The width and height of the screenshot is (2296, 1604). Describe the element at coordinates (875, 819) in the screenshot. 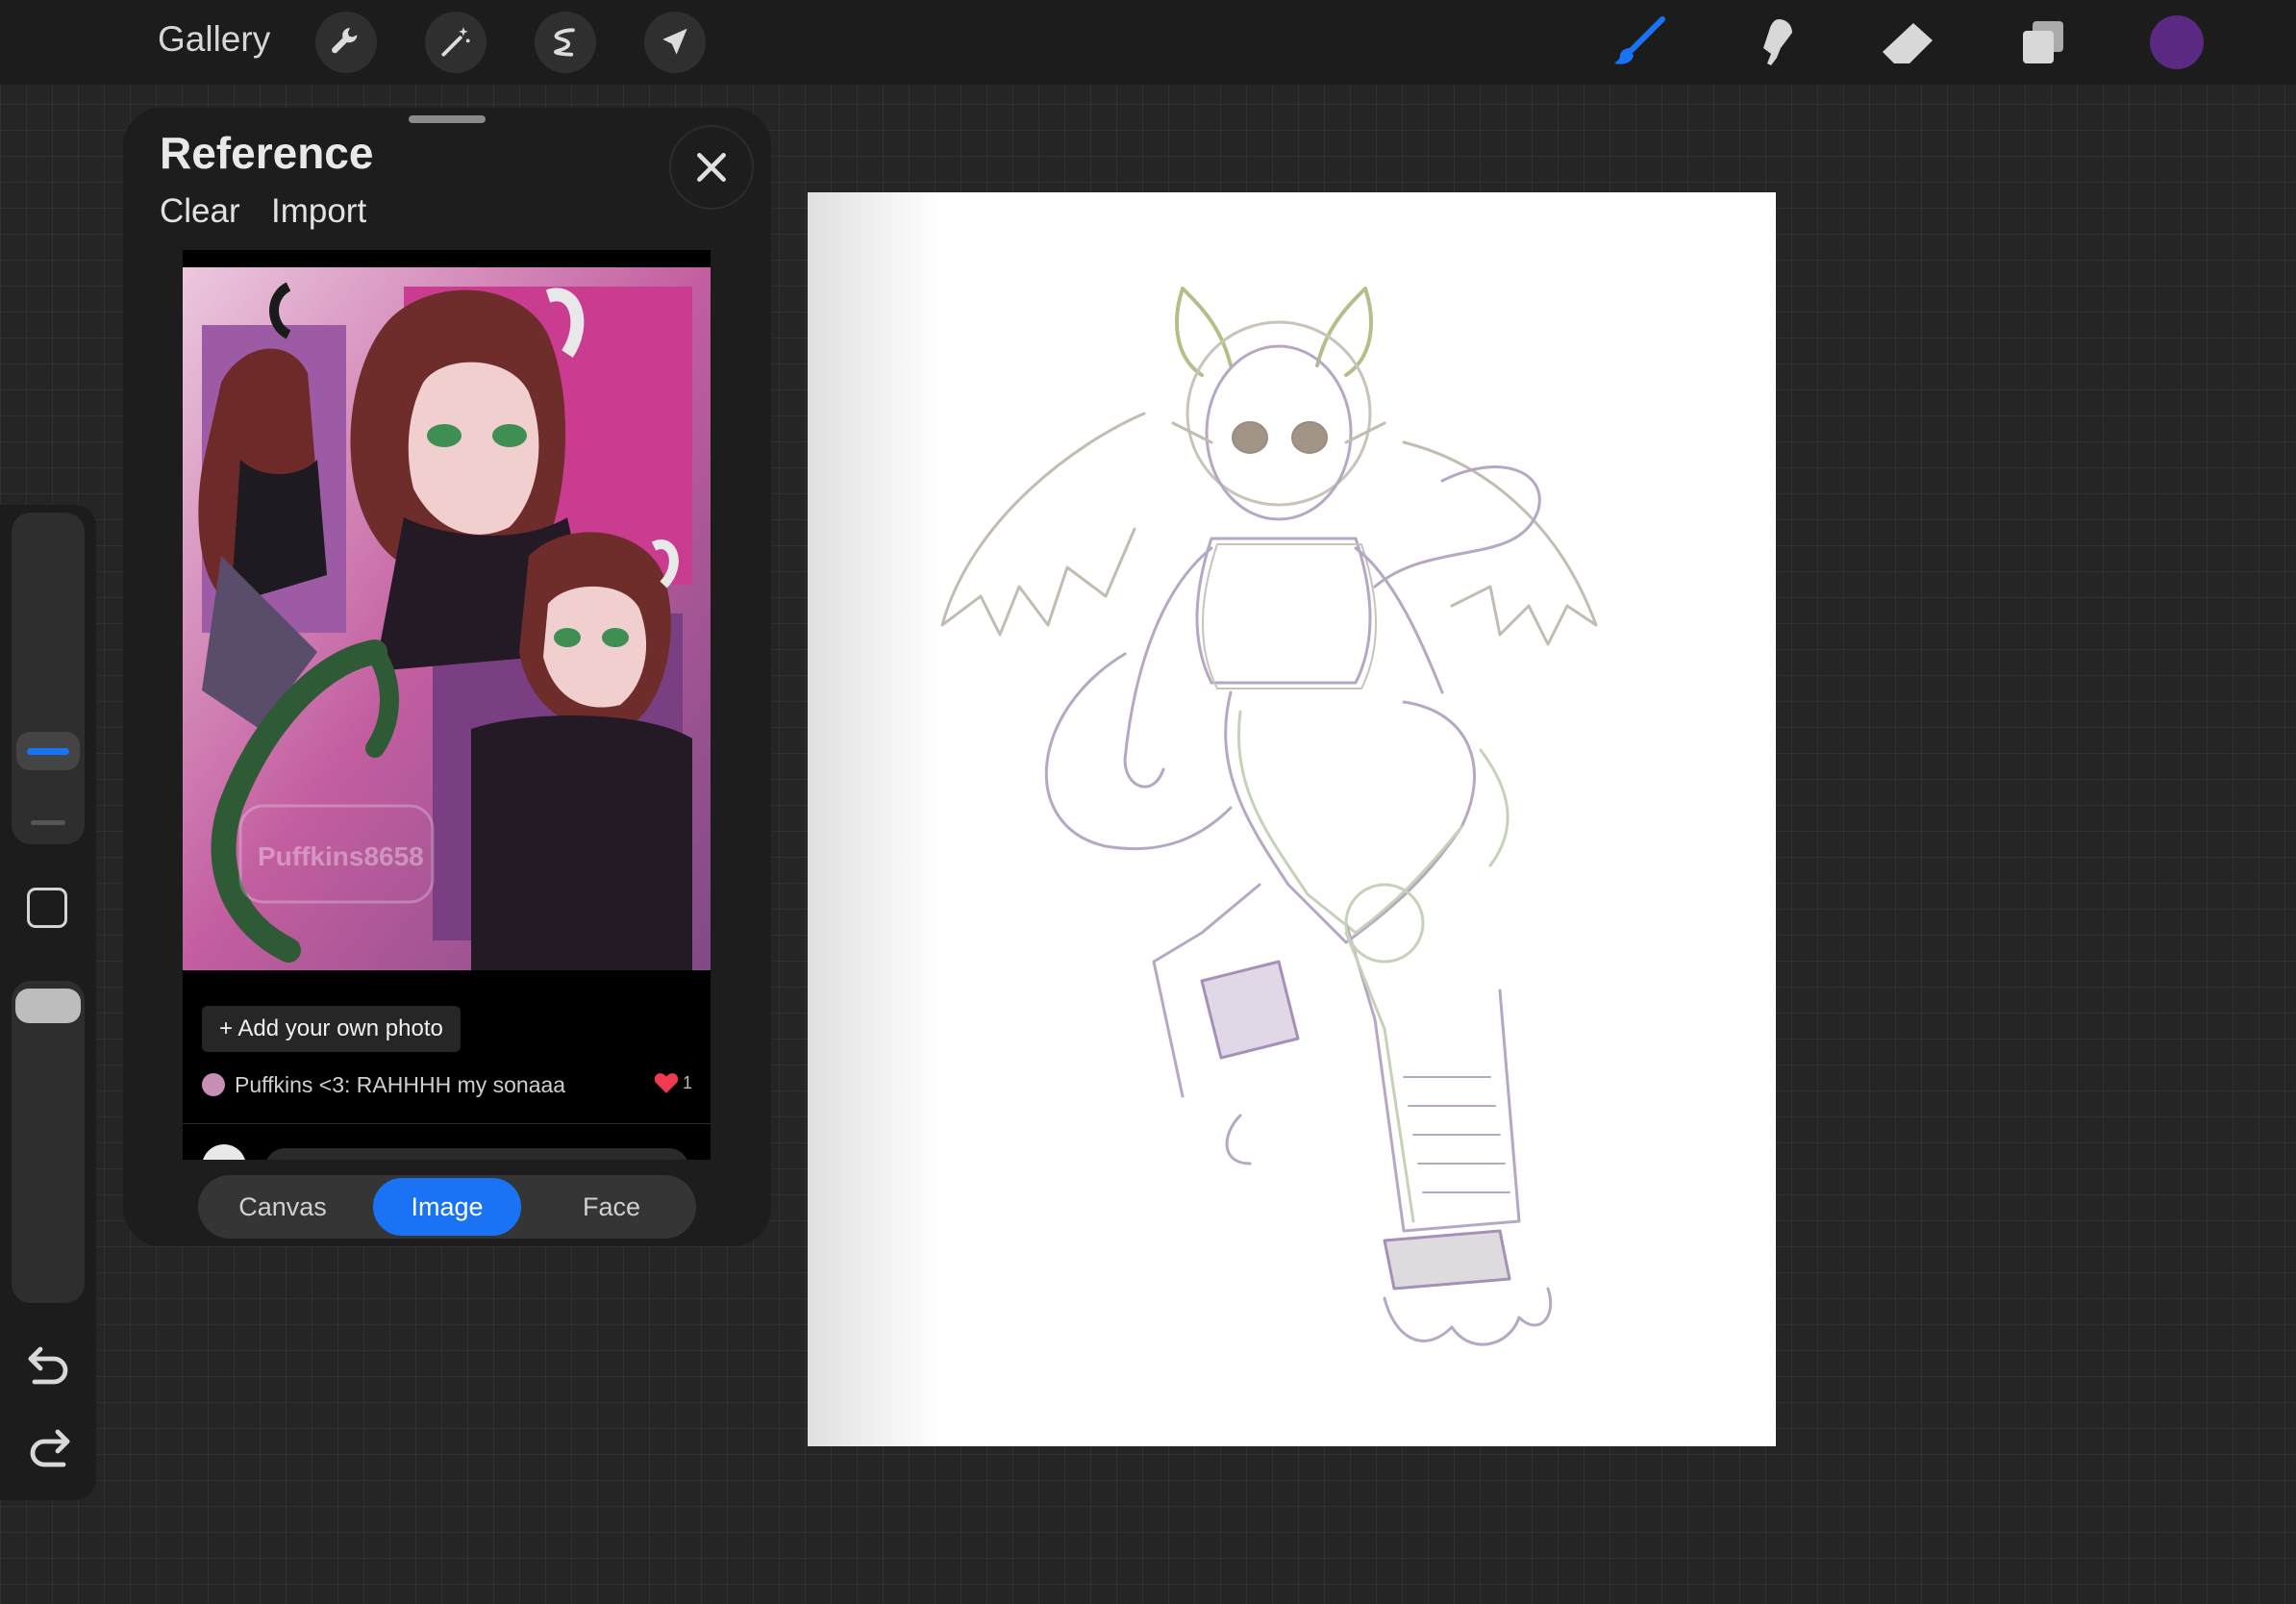

I see `canvas-shadow` at that location.